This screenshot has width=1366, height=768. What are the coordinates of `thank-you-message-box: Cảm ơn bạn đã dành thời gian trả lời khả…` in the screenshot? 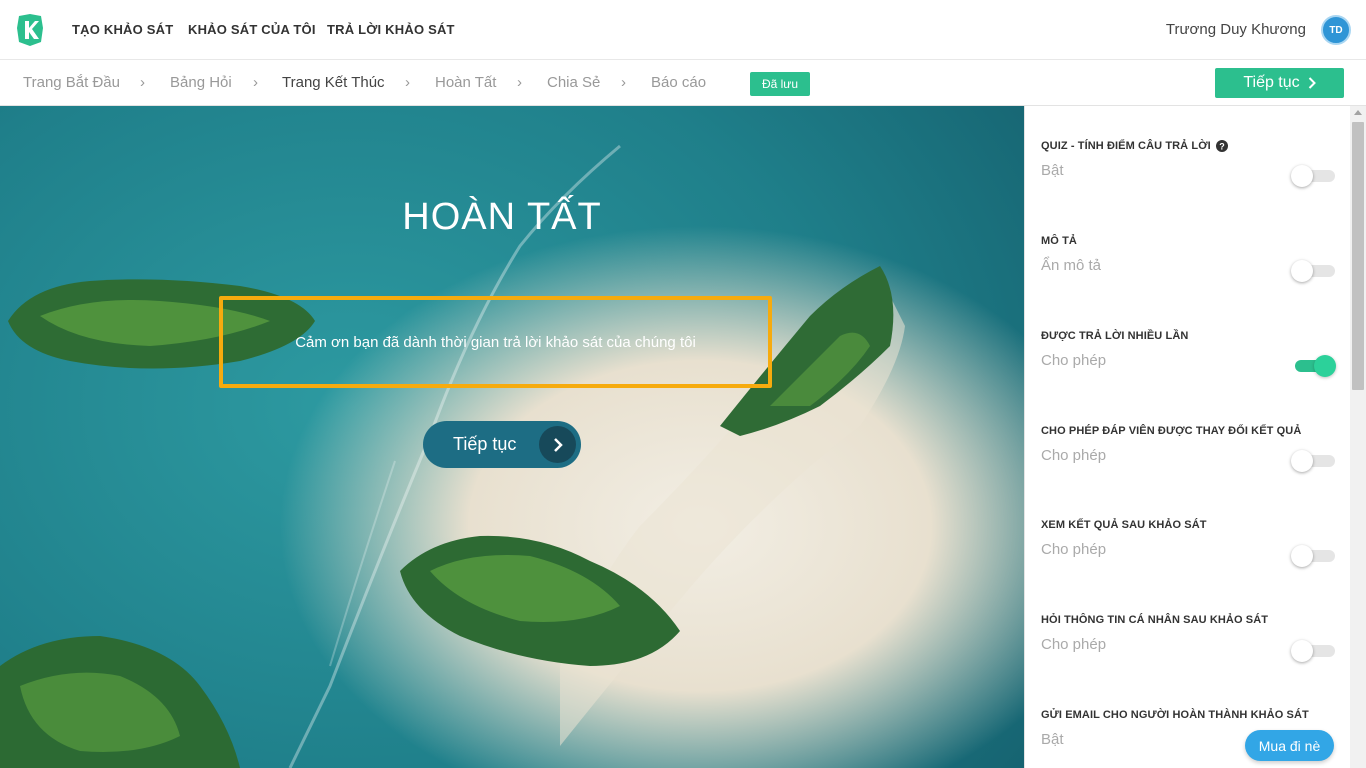 It's located at (495, 342).